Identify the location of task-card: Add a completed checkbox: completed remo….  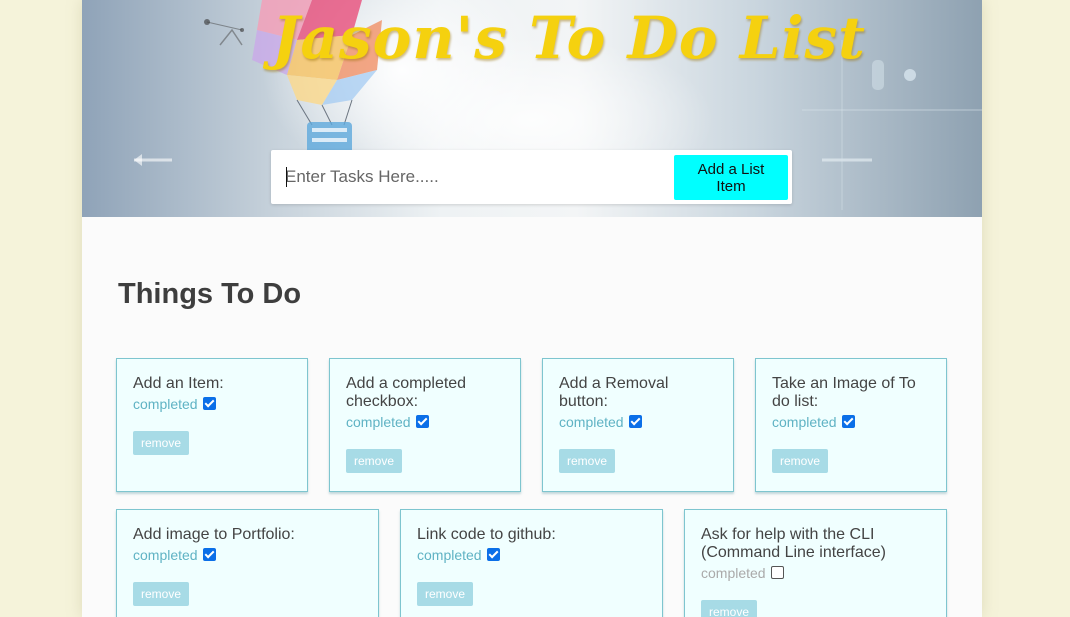
(425, 425).